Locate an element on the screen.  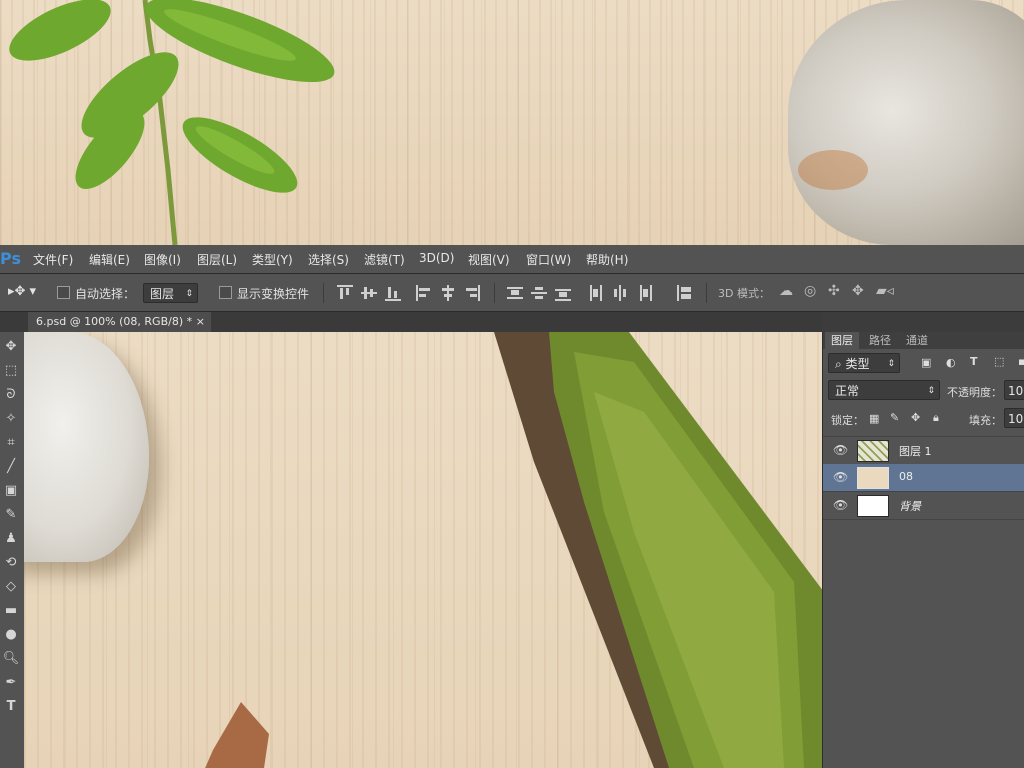
dodge-tool-icon: 🔍︎ is located at coordinates (11, 659).